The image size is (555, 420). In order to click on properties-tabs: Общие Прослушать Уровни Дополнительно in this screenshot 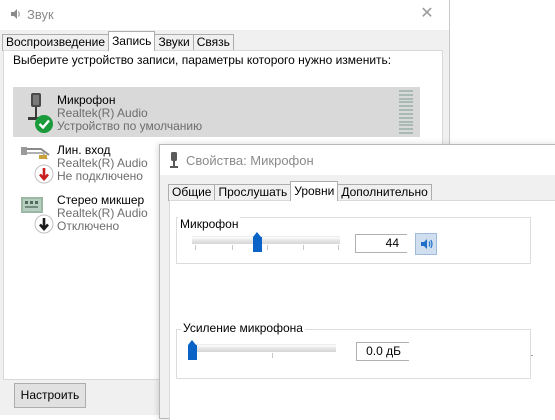, I will do `click(300, 191)`.